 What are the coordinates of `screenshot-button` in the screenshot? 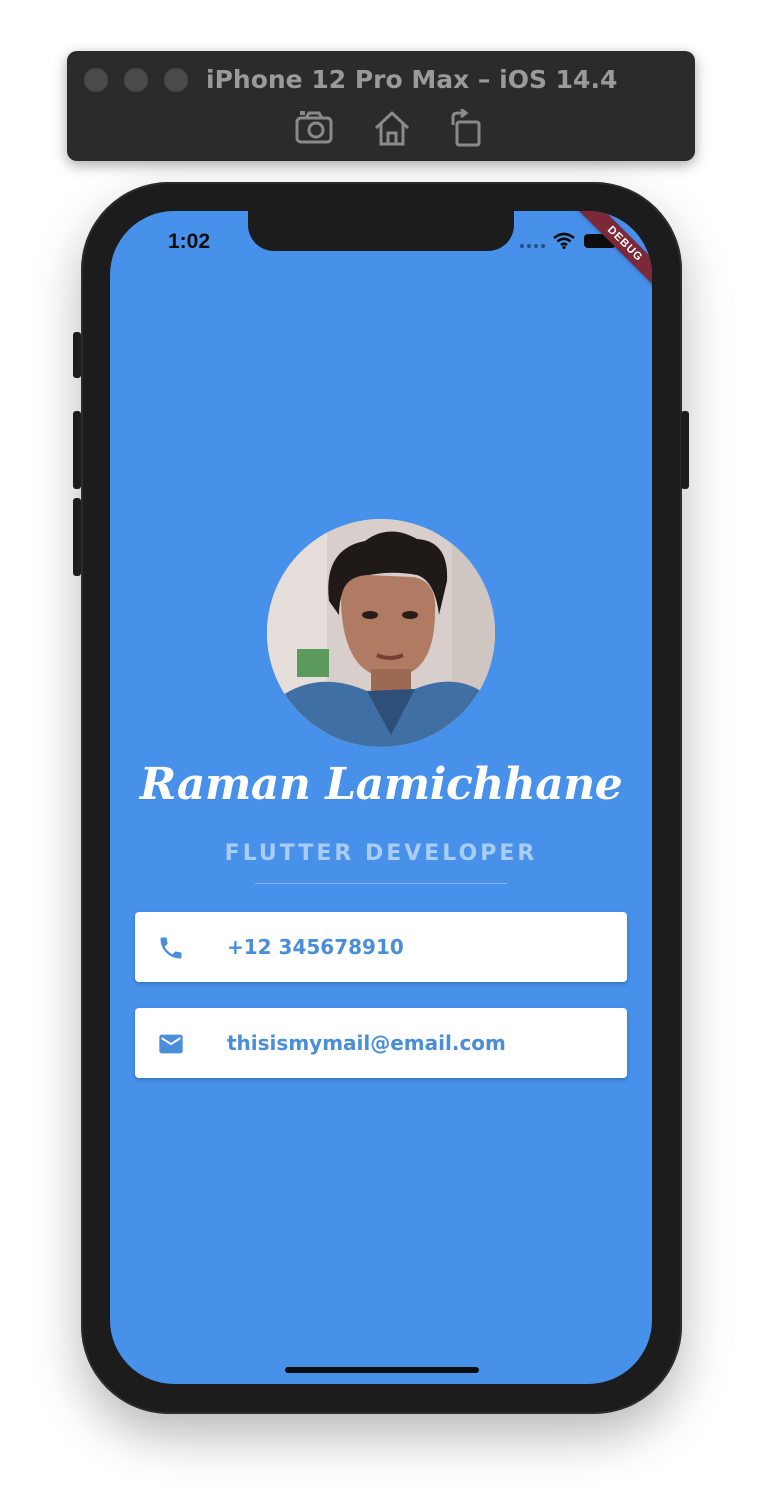 It's located at (314, 128).